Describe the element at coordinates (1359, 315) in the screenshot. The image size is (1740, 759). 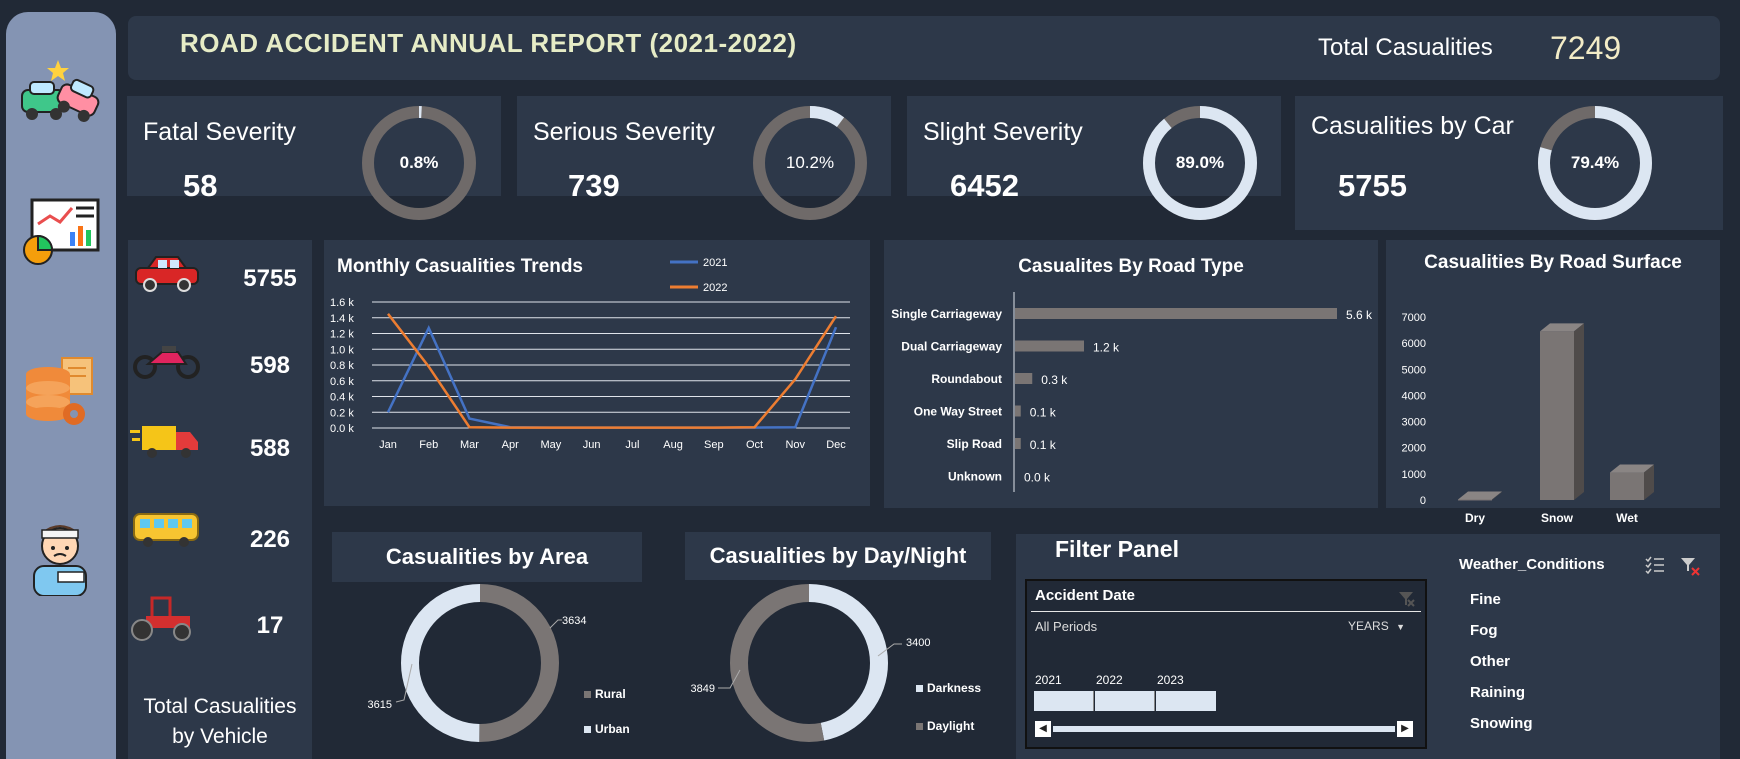
I see `data-label: 5.6 k` at that location.